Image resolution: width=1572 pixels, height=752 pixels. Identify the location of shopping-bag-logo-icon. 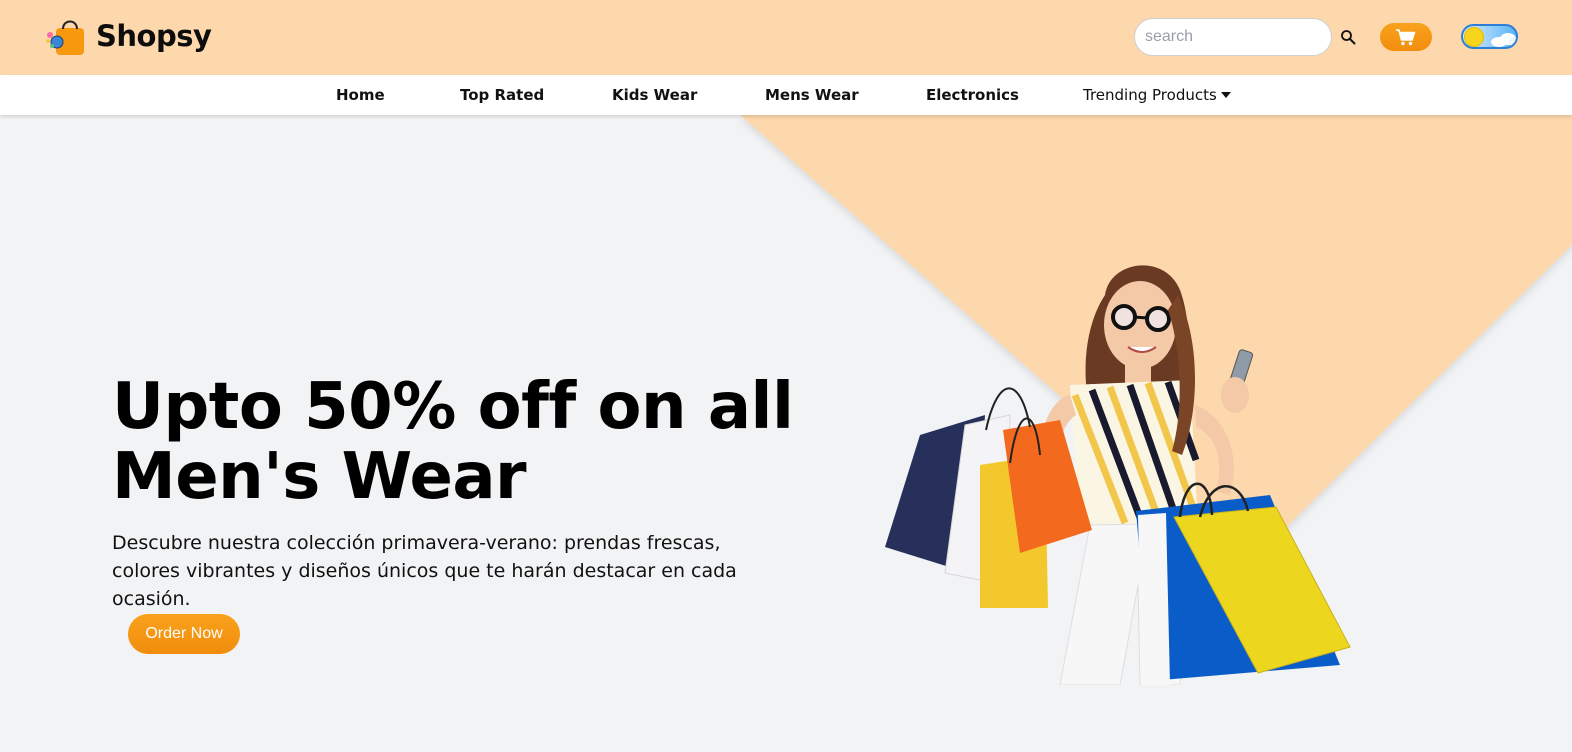
(65, 37).